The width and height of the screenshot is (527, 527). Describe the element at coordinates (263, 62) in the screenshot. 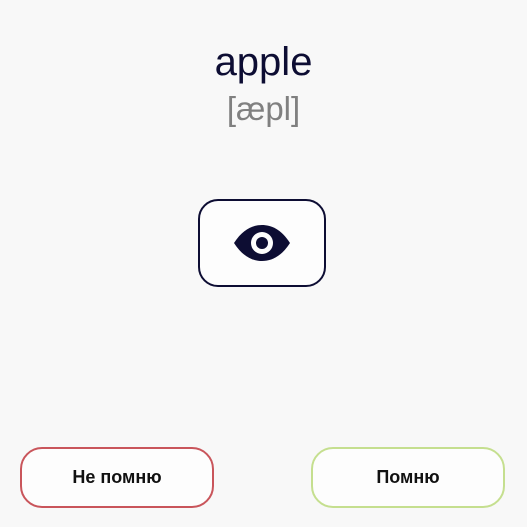

I see `word-title: apple` at that location.